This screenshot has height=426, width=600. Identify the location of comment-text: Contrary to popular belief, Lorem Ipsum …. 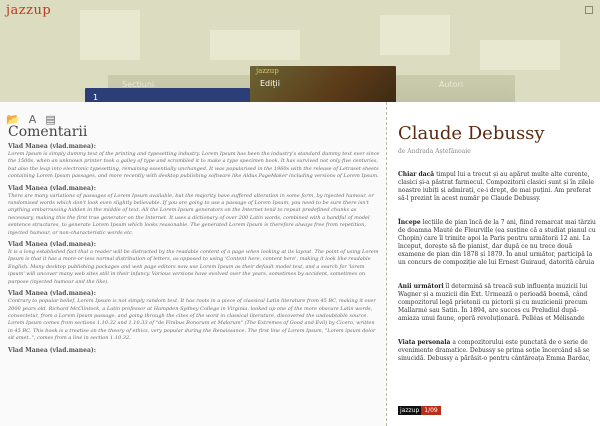
(192, 320).